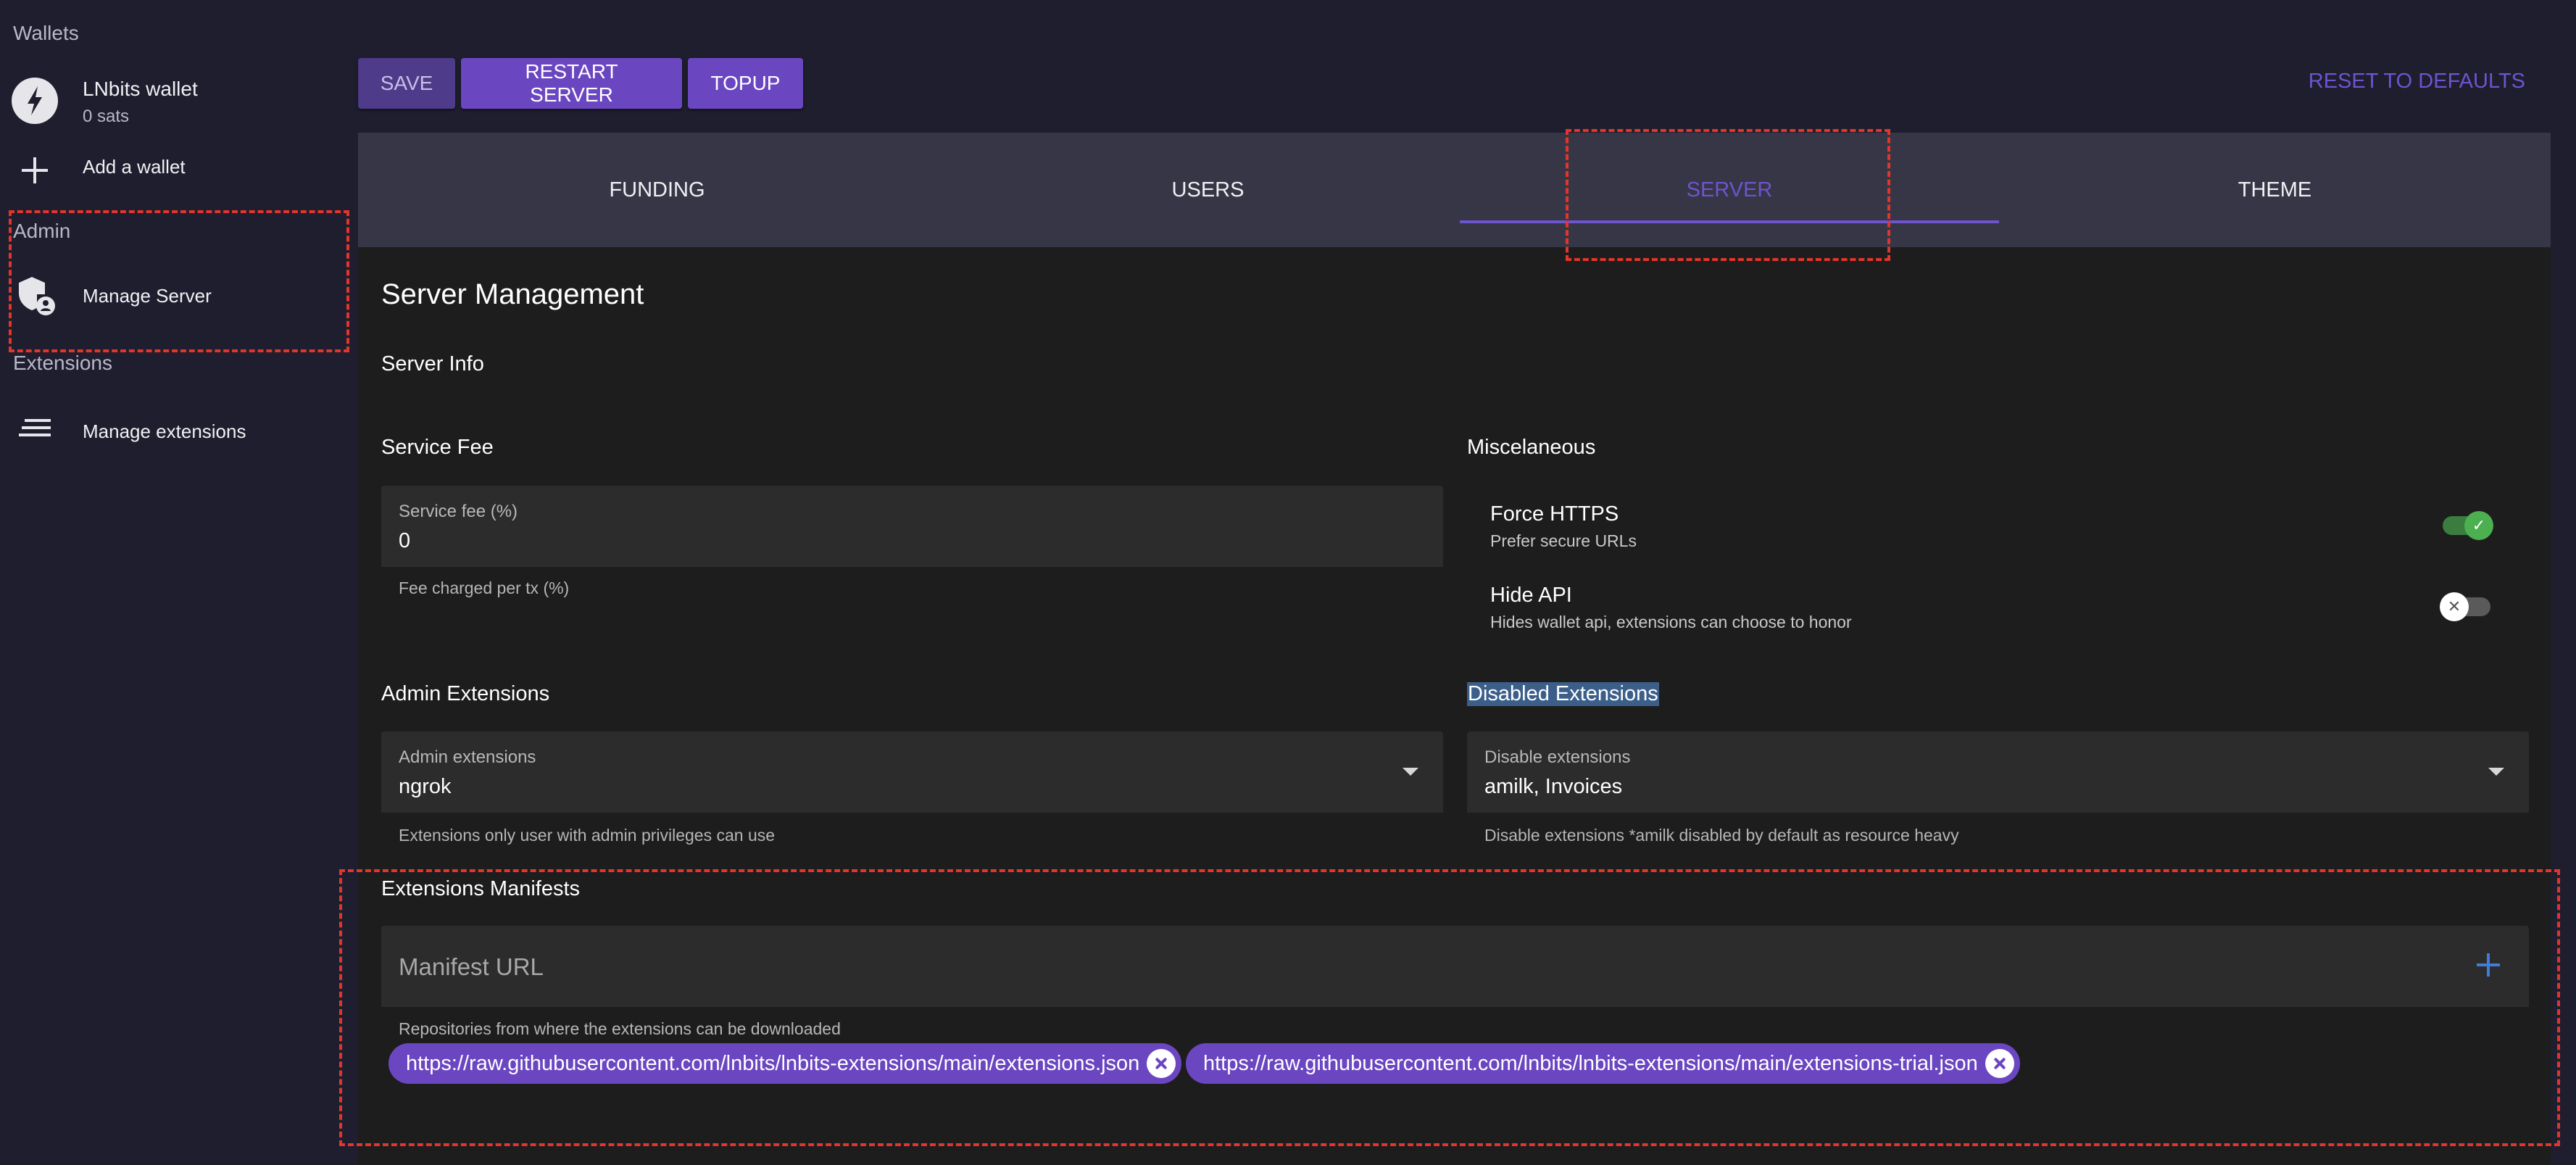  Describe the element at coordinates (2478, 525) in the screenshot. I see `check-icon: ✓` at that location.